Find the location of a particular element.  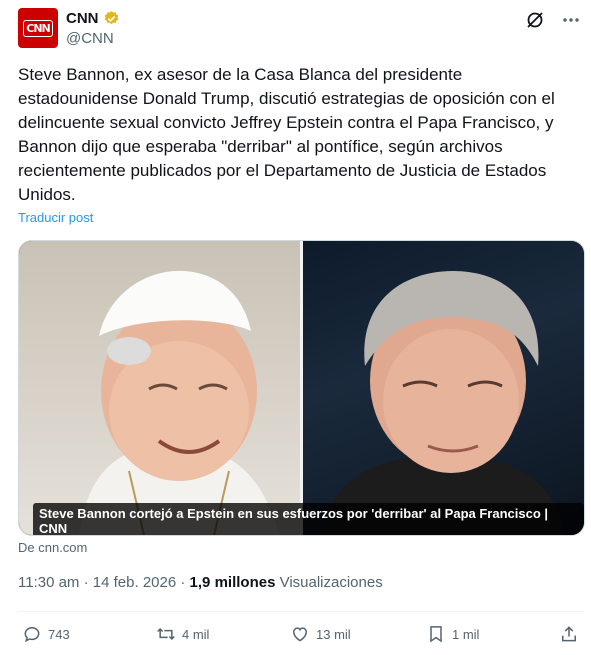

bookmark-count: 1 mil is located at coordinates (466, 634).